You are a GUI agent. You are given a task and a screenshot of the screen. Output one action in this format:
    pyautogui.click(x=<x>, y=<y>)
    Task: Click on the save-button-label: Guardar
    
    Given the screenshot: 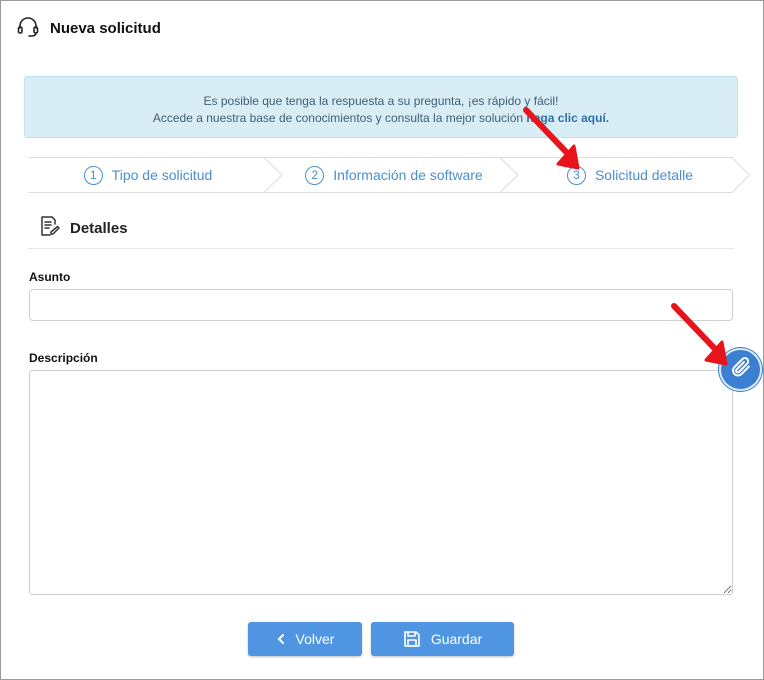 What is the action you would take?
    pyautogui.click(x=456, y=639)
    